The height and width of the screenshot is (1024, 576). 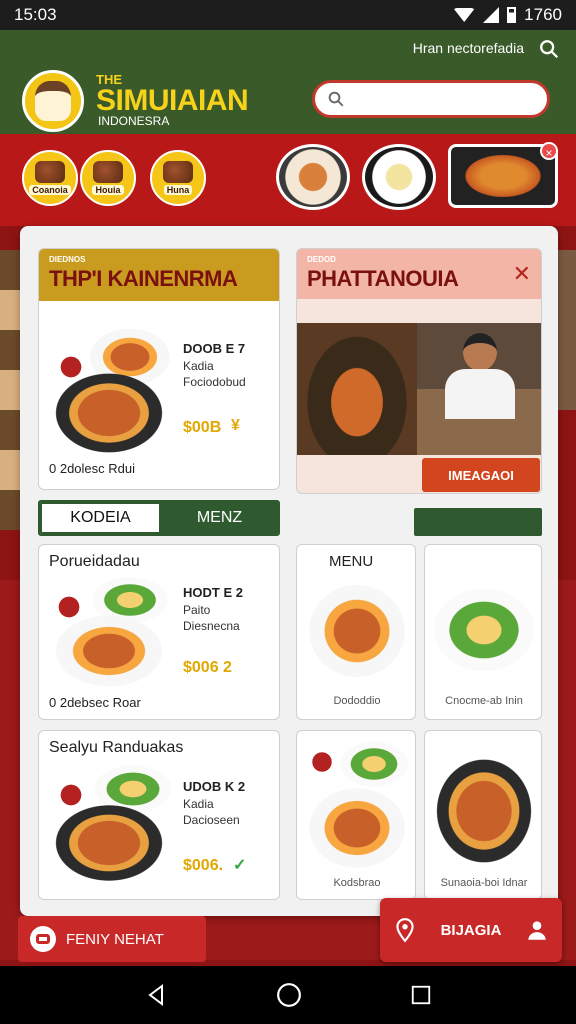 I want to click on search-field-icon, so click(x=336, y=99).